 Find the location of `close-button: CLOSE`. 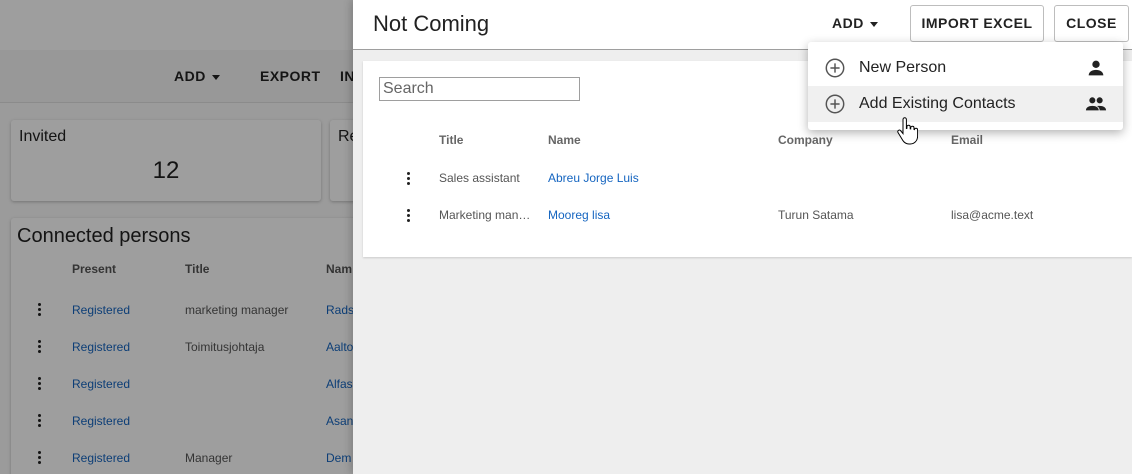

close-button: CLOSE is located at coordinates (1091, 23).